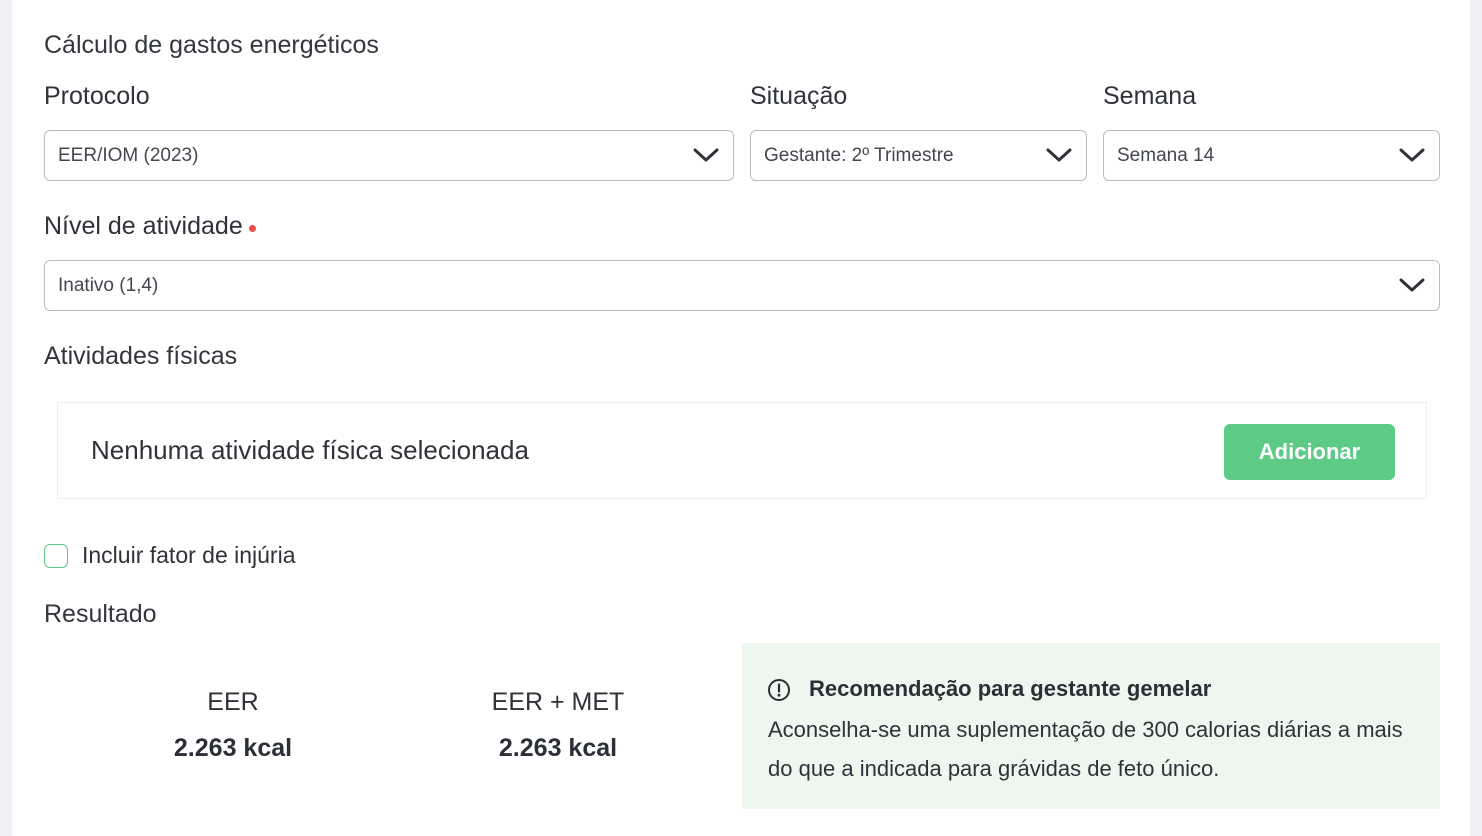 This screenshot has width=1482, height=836. Describe the element at coordinates (233, 725) in the screenshot. I see `eer-result: EER 2.263 kcal` at that location.